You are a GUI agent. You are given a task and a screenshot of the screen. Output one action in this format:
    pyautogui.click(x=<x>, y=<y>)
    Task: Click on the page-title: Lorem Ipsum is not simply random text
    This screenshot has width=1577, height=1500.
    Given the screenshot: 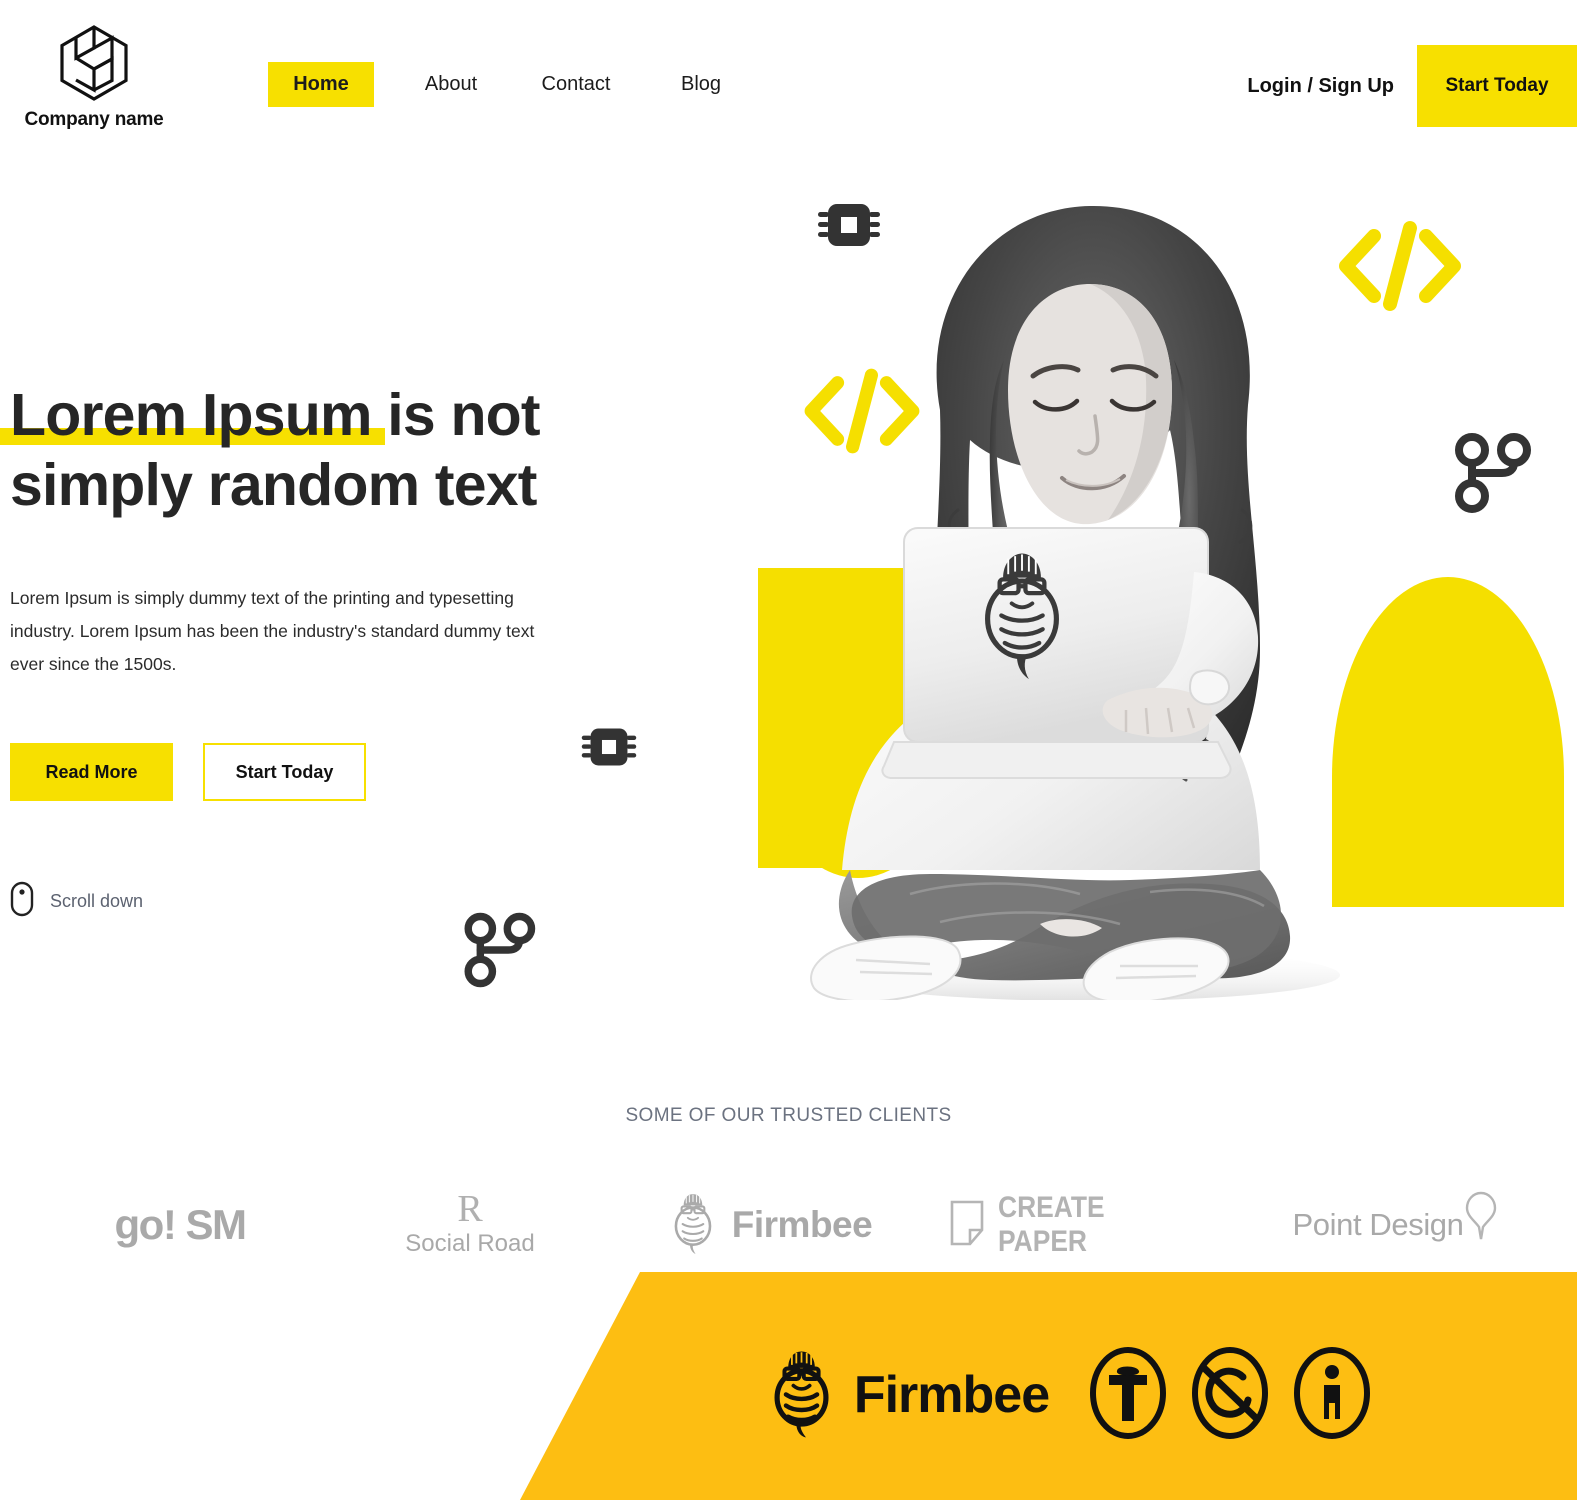 What is the action you would take?
    pyautogui.click(x=310, y=450)
    